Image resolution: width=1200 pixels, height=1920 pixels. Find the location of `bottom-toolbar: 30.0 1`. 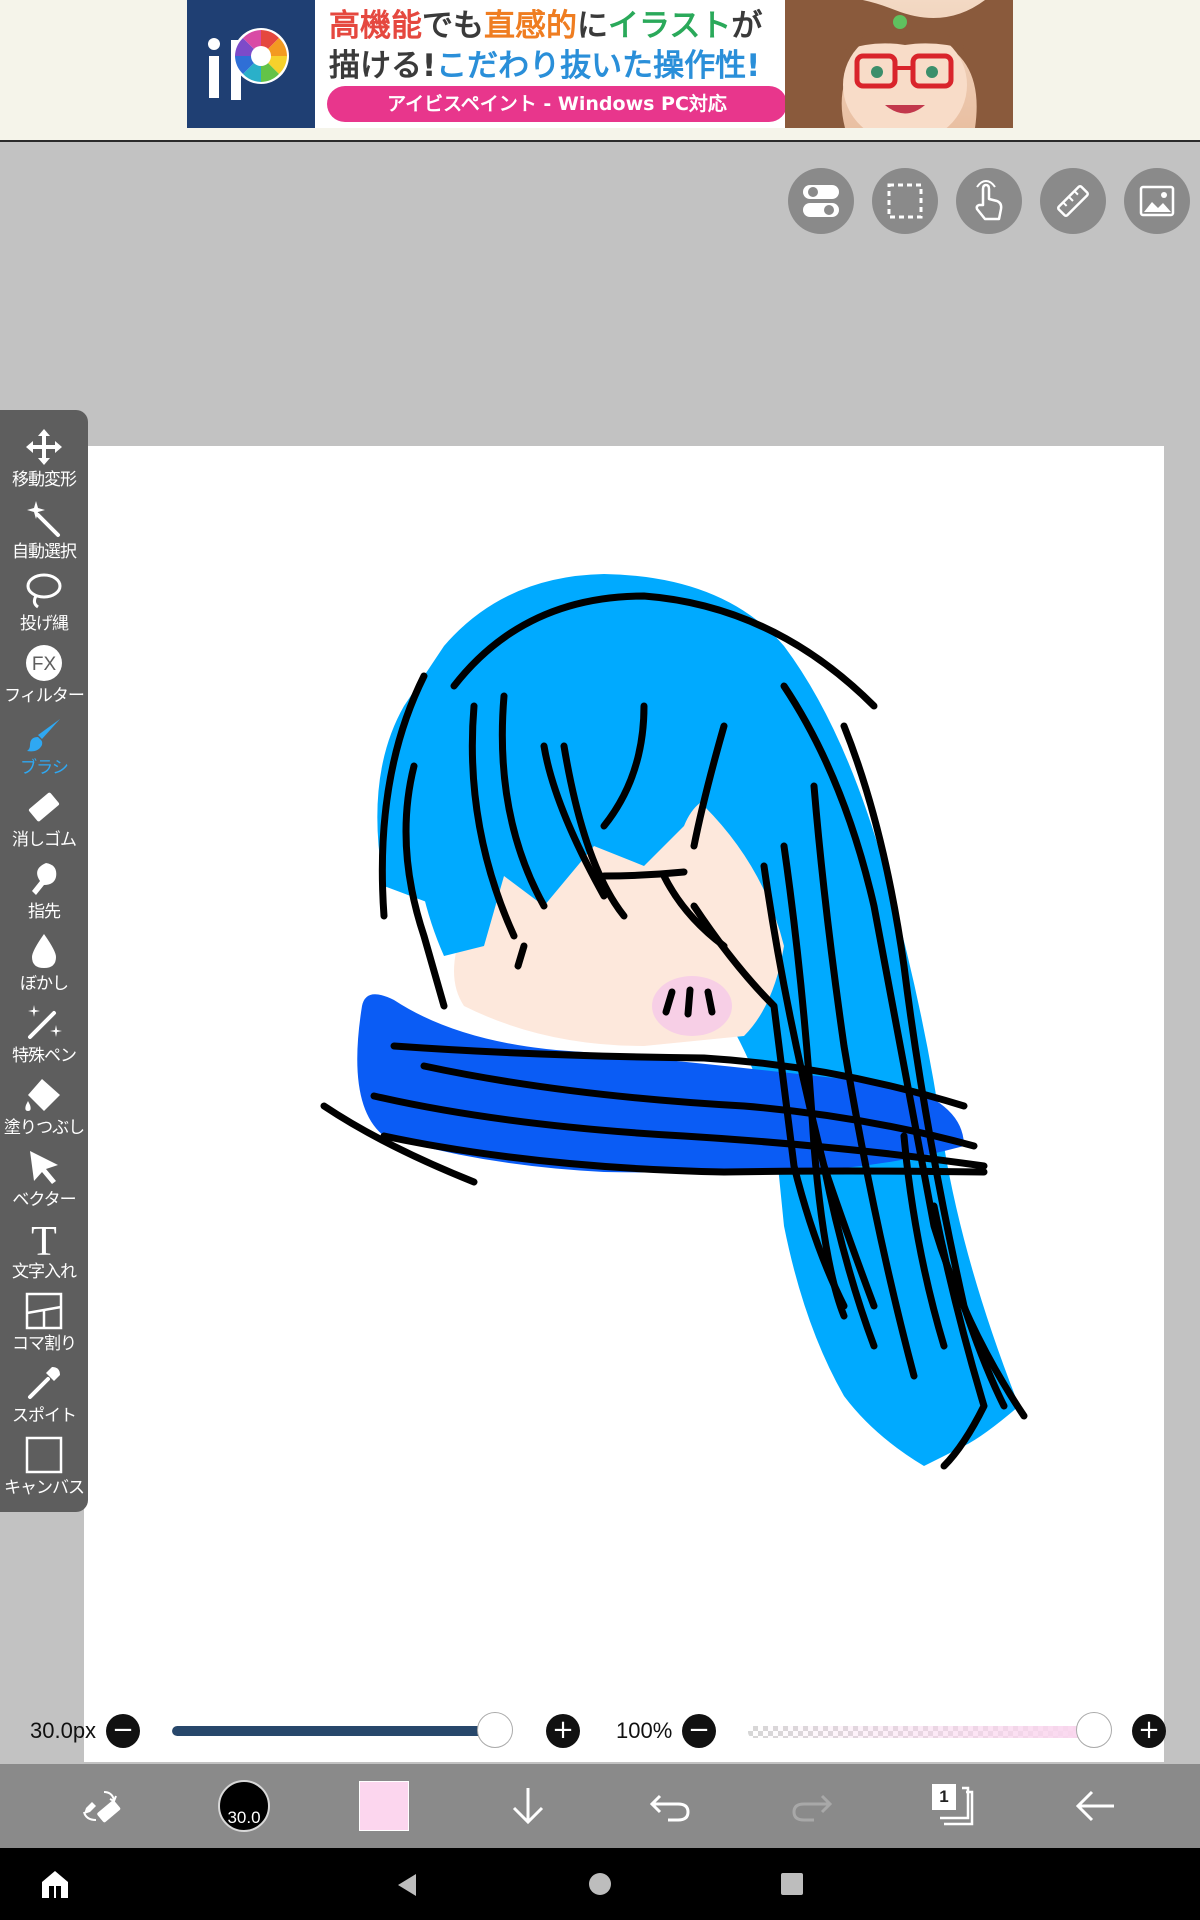

bottom-toolbar: 30.0 1 is located at coordinates (600, 1806).